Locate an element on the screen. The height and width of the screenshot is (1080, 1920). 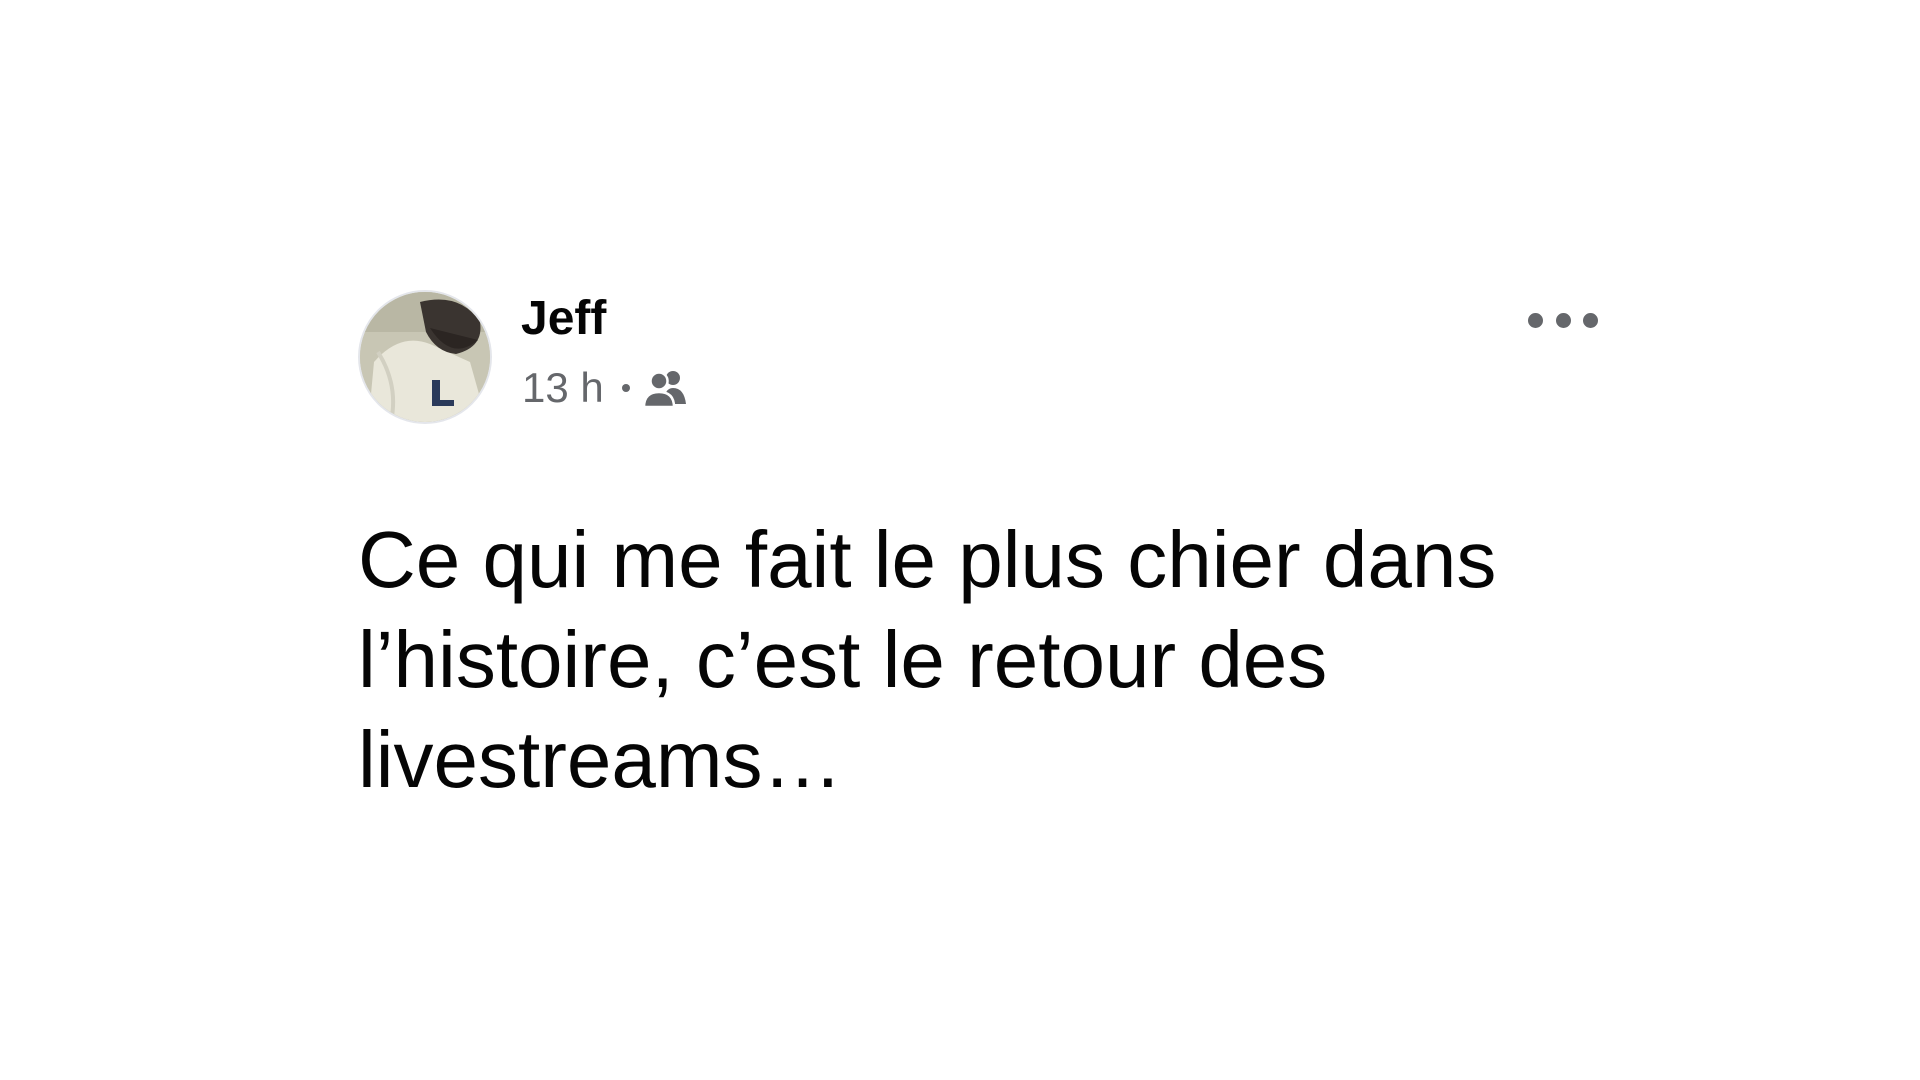
separator-dot is located at coordinates (625, 388).